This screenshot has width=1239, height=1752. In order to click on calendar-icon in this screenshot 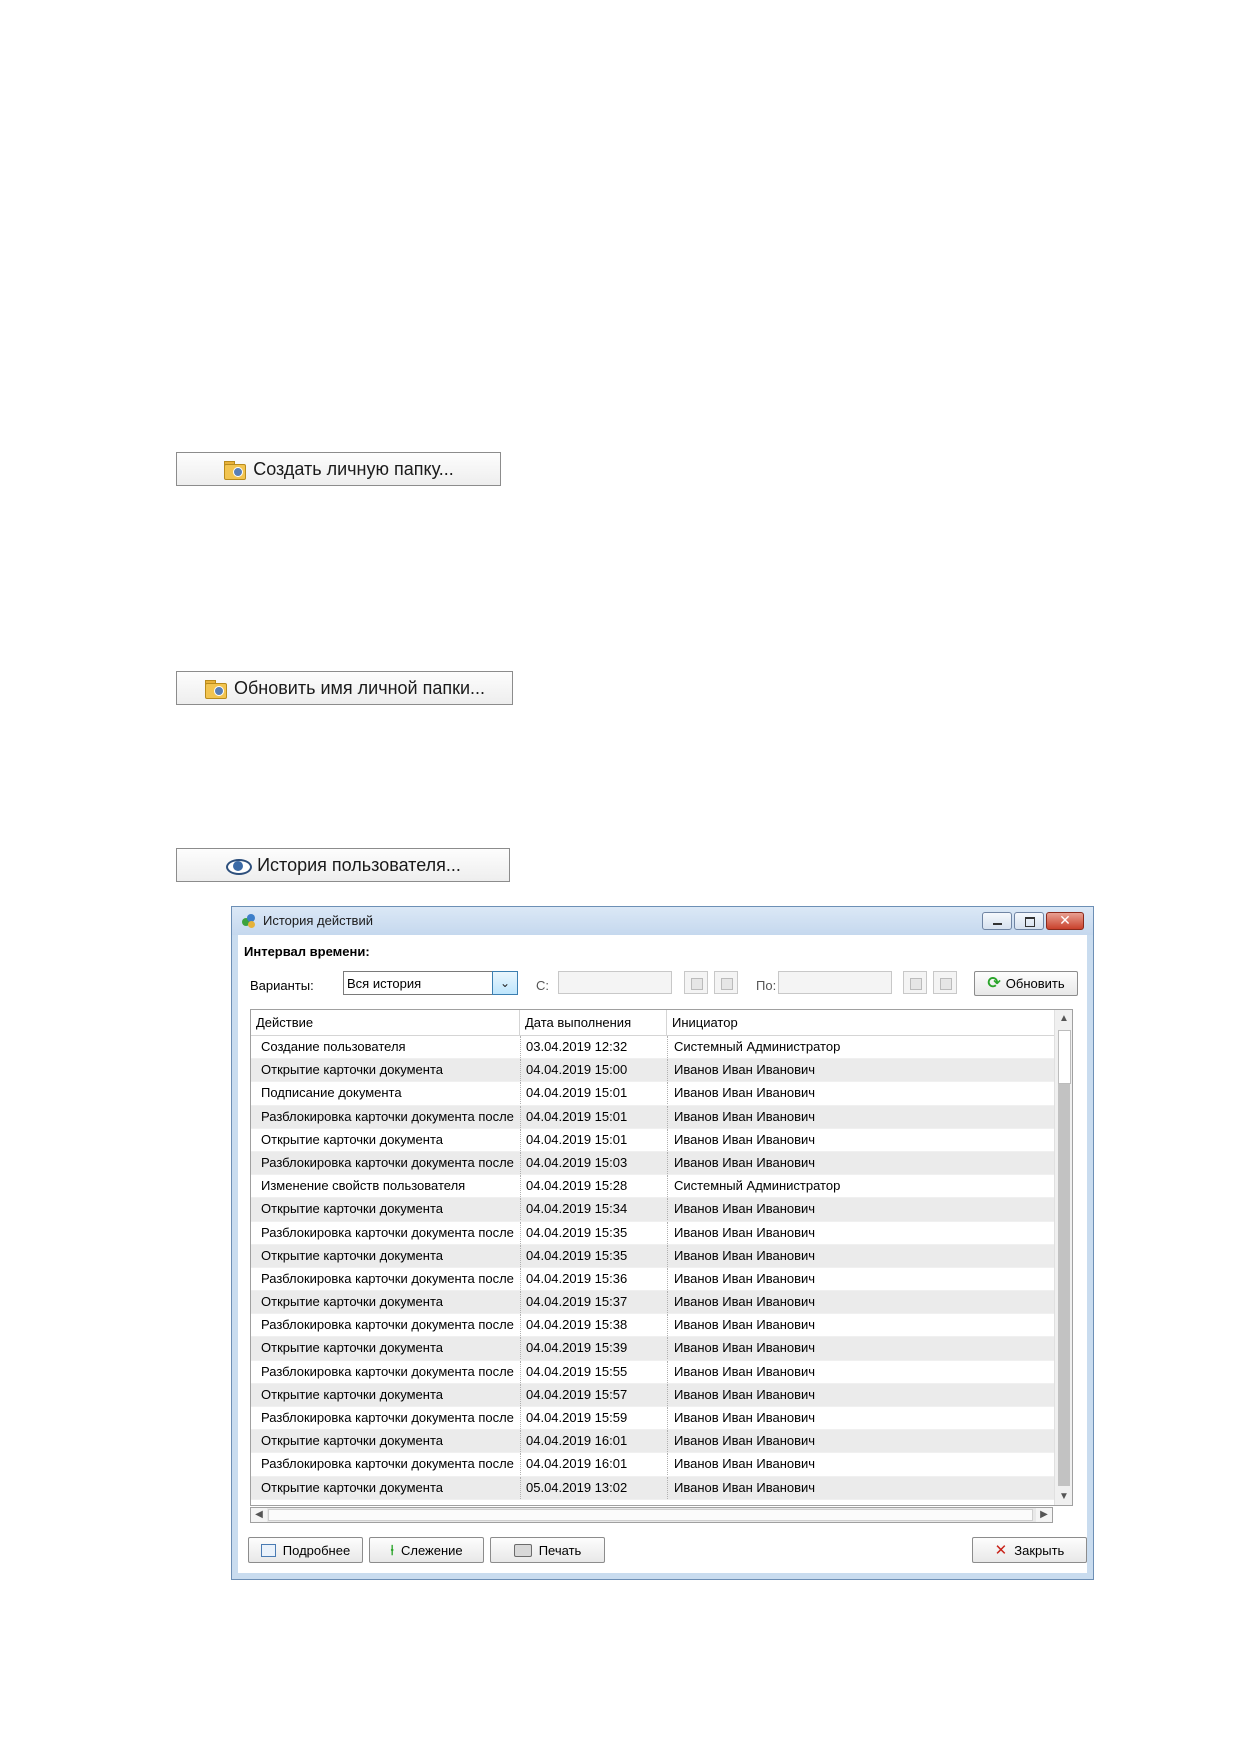, I will do `click(697, 984)`.